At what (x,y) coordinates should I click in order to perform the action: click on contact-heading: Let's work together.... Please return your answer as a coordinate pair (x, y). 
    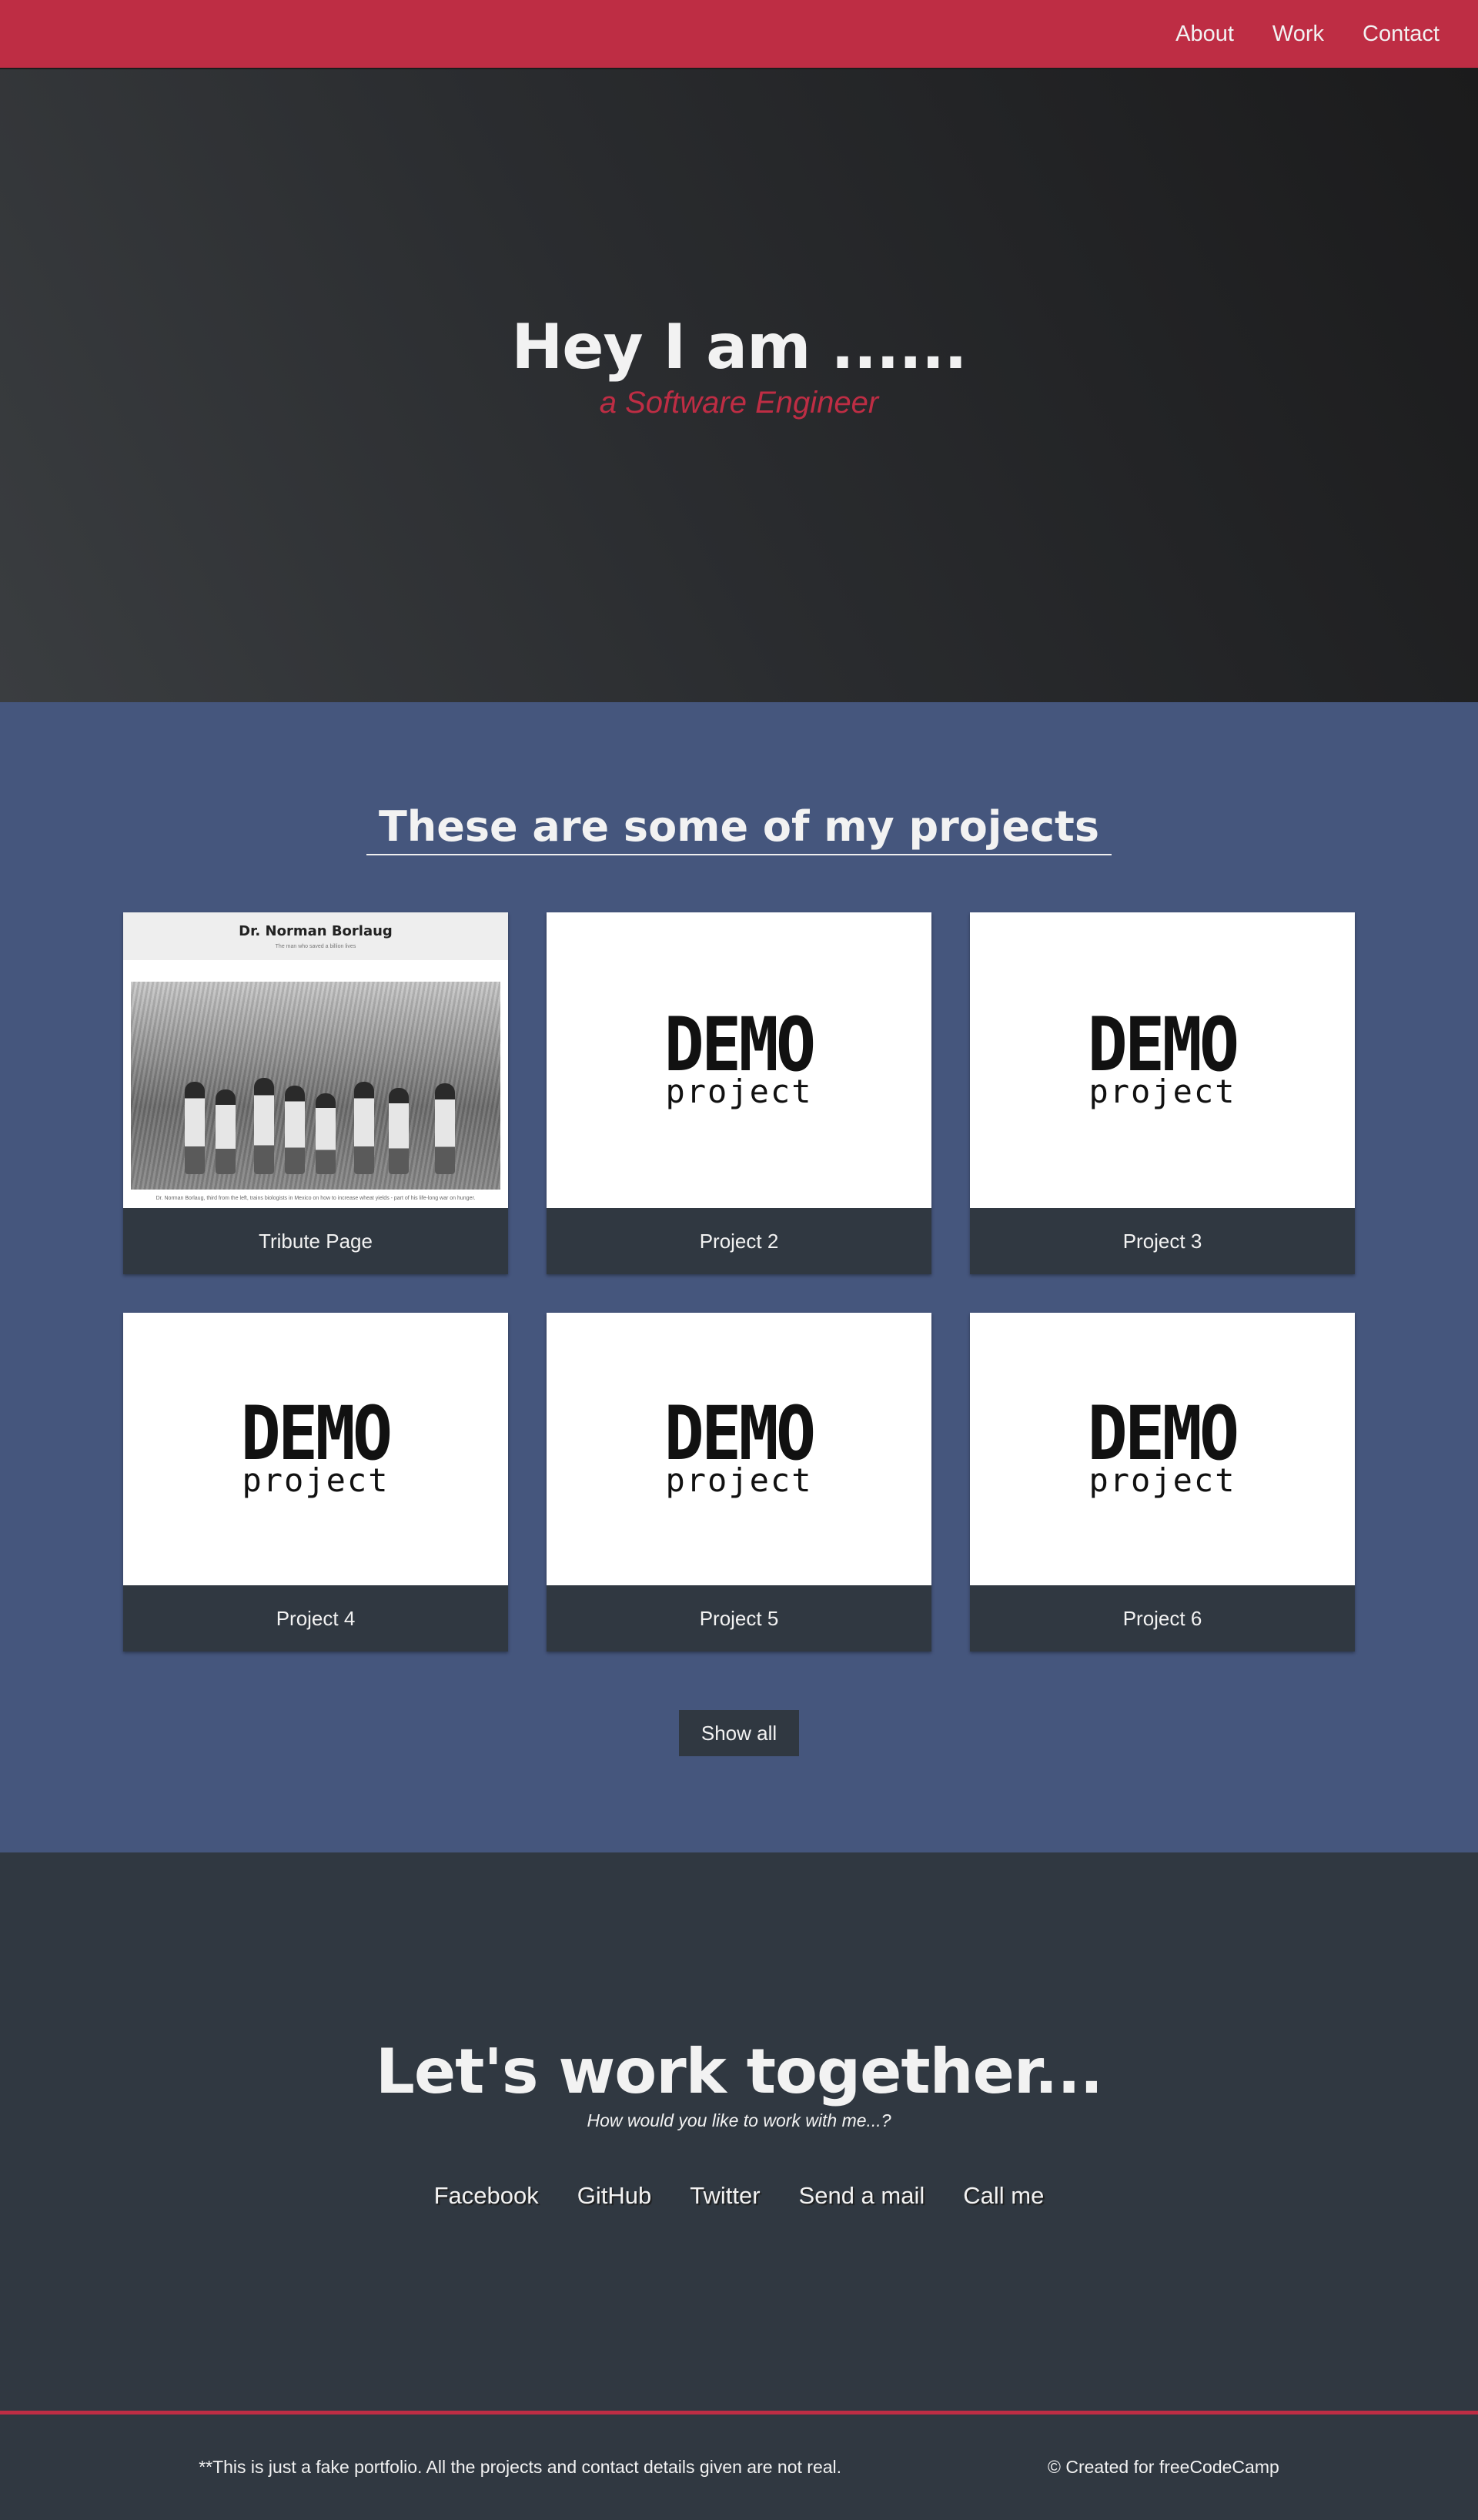
    Looking at the image, I should click on (739, 2071).